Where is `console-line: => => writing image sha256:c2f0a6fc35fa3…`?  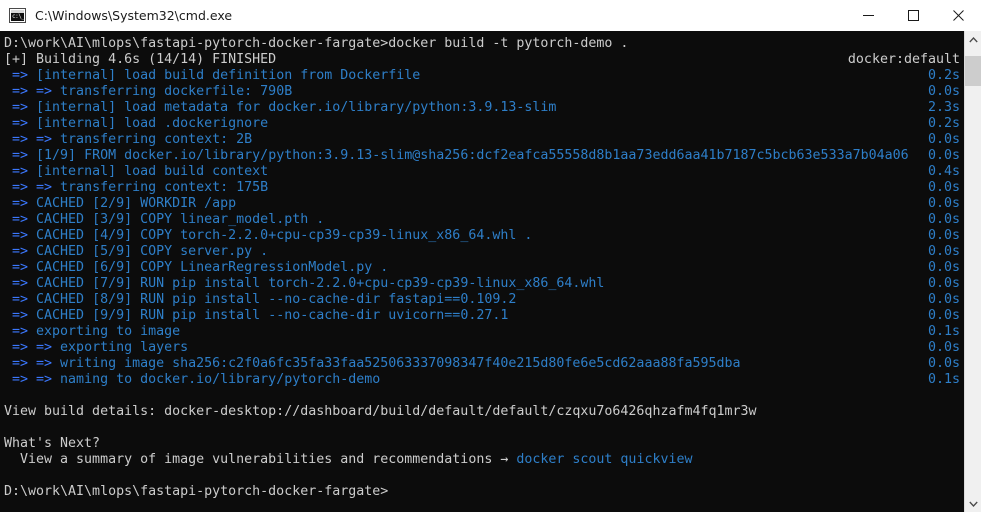 console-line: => => writing image sha256:c2f0a6fc35fa3… is located at coordinates (482, 364).